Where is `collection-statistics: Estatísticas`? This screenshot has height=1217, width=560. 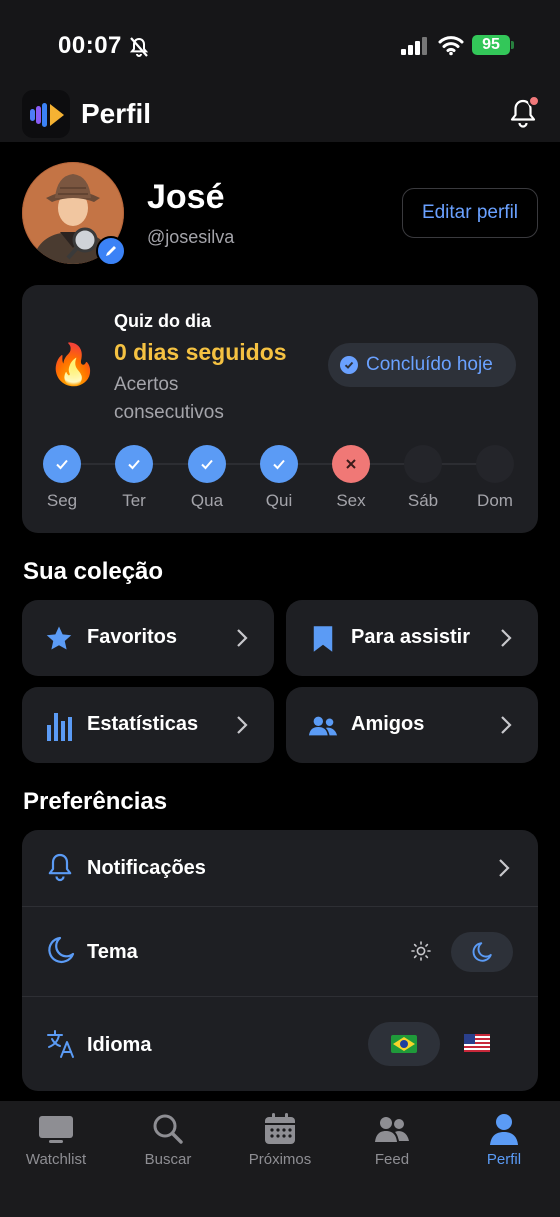
collection-statistics: Estatísticas is located at coordinates (148, 725).